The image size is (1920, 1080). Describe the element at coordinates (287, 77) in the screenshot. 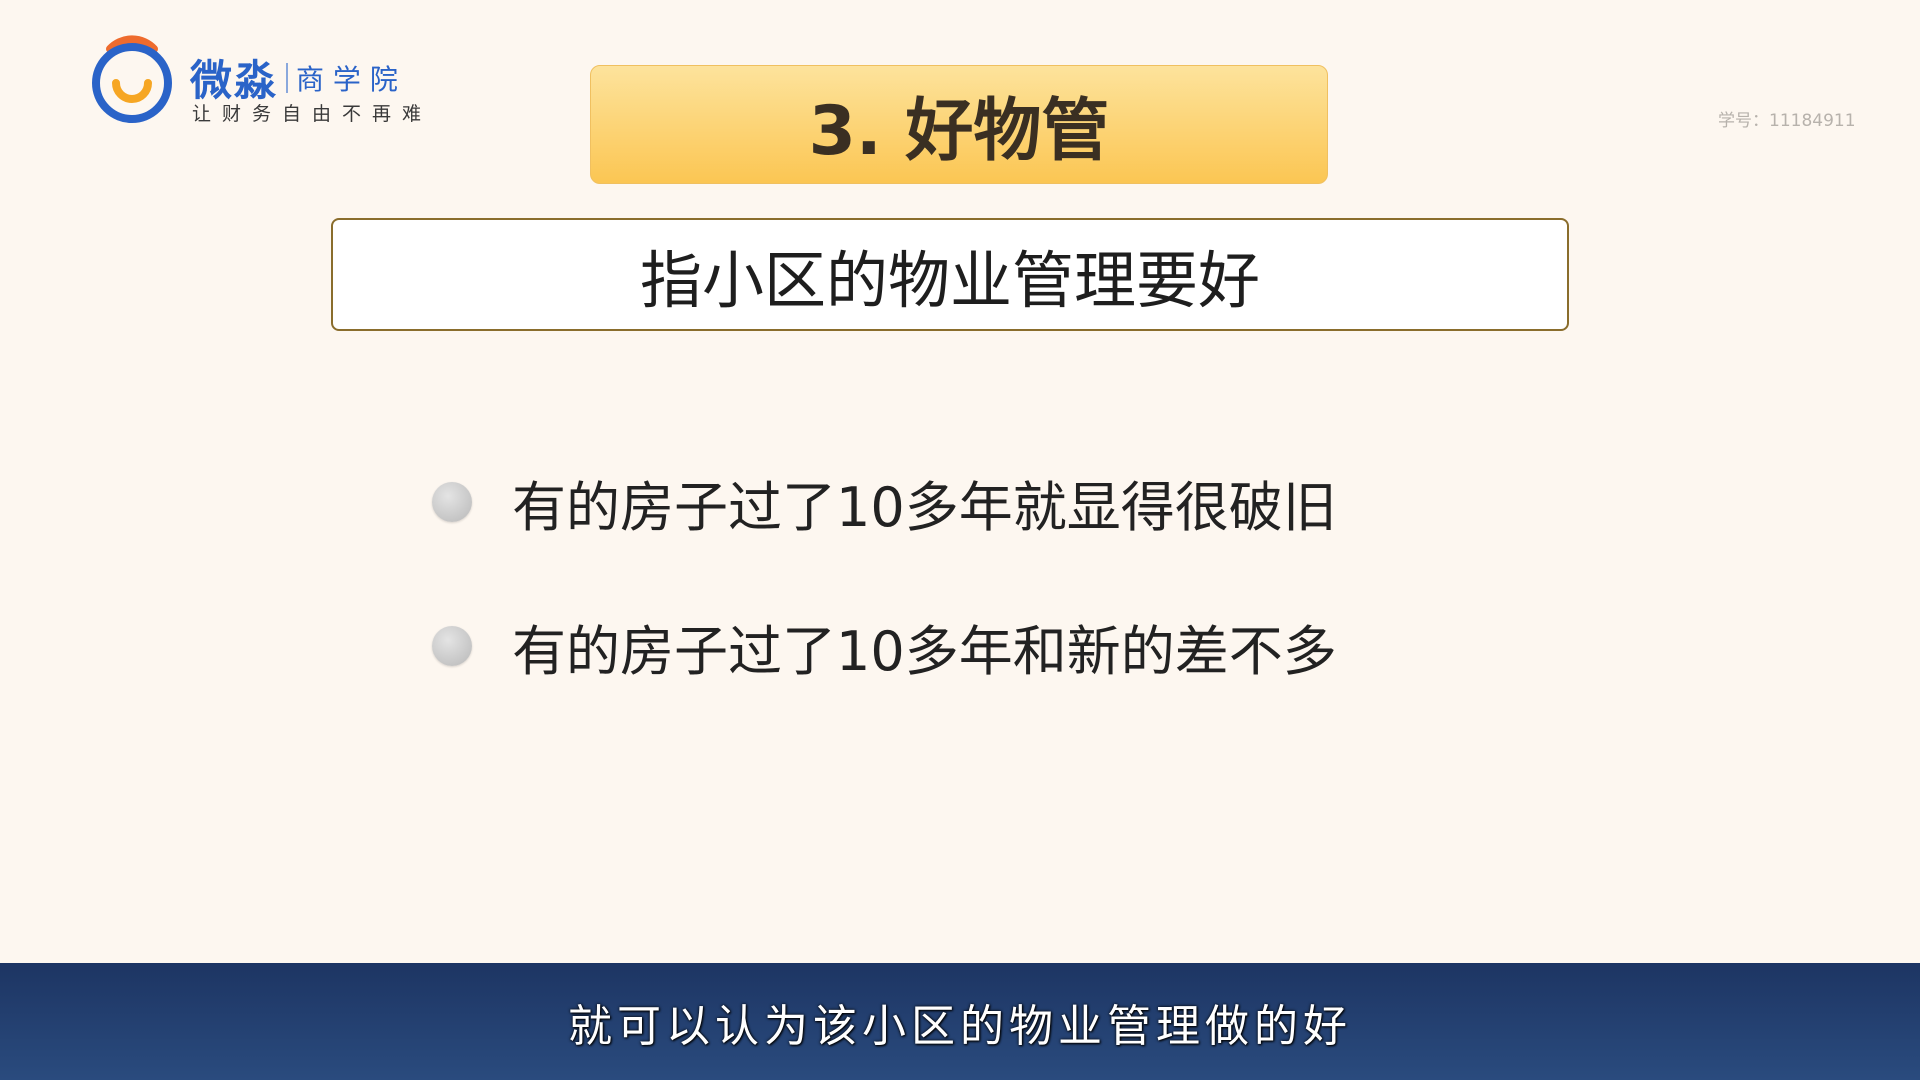

I see `logo-divider` at that location.